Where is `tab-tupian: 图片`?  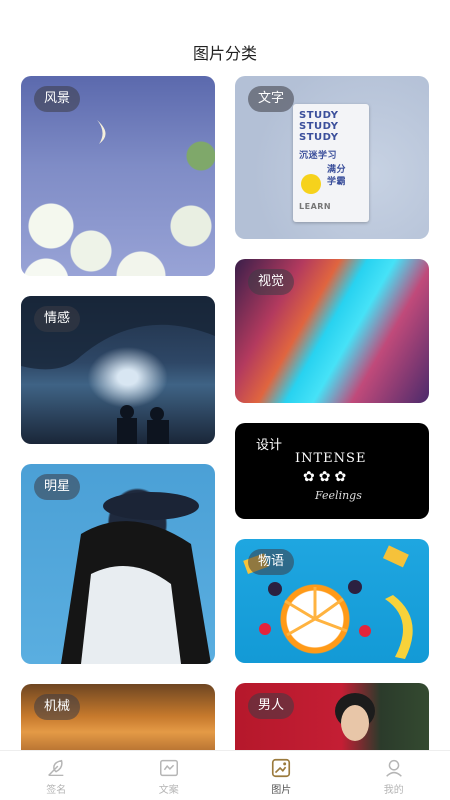 tab-tupian: 图片 is located at coordinates (281, 775).